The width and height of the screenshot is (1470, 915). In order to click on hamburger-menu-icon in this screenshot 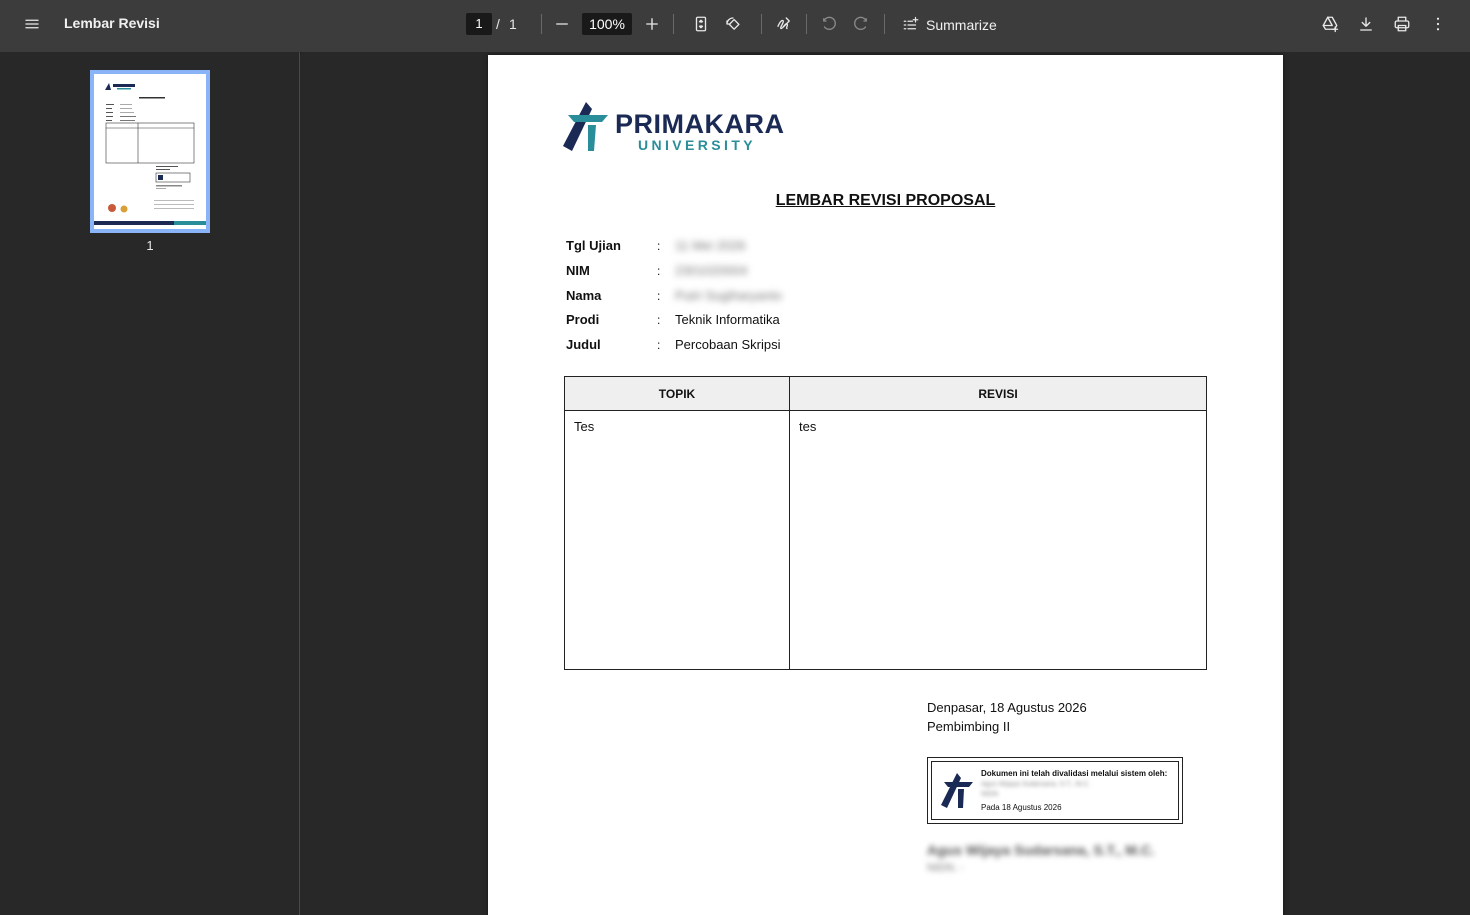, I will do `click(32, 24)`.